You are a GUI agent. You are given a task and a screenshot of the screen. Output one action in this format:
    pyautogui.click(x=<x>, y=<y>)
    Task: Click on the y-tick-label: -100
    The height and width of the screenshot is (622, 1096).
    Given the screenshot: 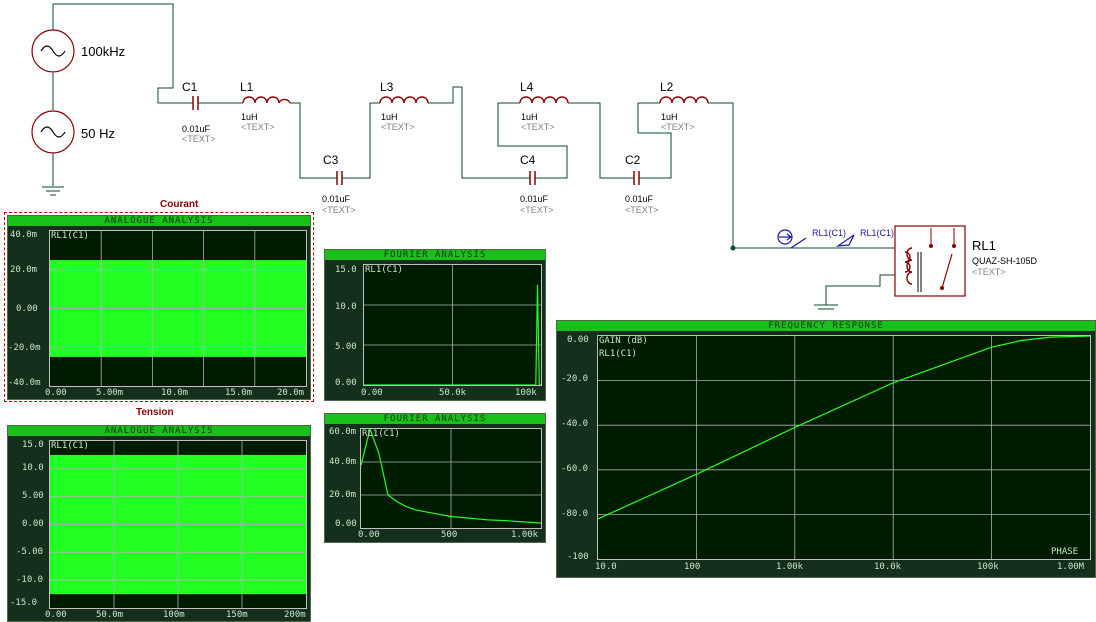 What is the action you would take?
    pyautogui.click(x=578, y=557)
    